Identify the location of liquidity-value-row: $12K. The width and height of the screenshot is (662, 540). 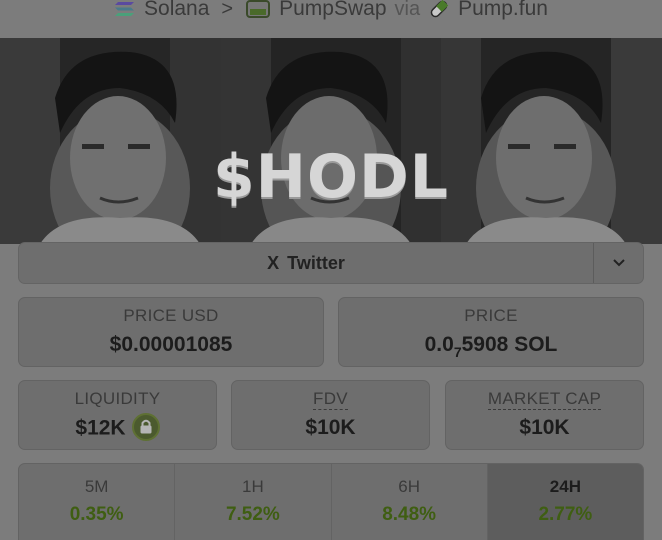
(117, 428).